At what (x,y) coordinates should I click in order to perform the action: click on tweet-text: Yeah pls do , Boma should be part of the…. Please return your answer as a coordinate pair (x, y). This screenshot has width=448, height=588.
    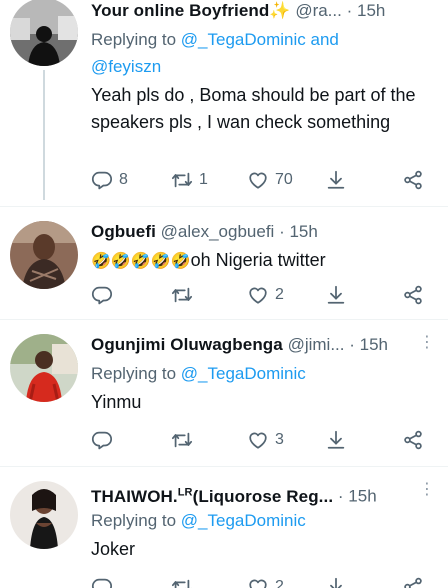
    Looking at the image, I should click on (253, 108).